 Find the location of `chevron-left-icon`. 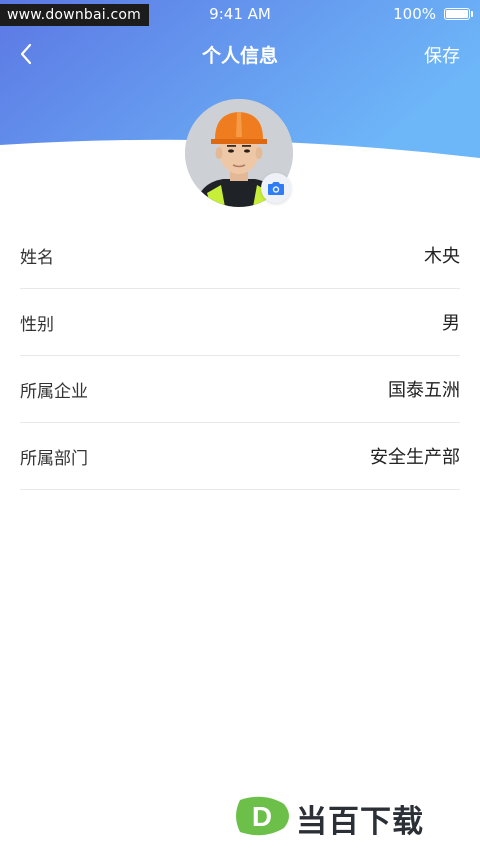

chevron-left-icon is located at coordinates (26, 54).